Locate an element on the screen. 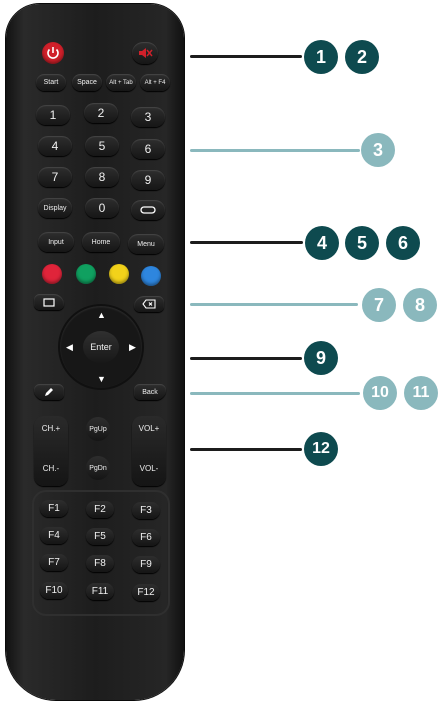 The image size is (441, 702). f4-button: F4 is located at coordinates (54, 535).